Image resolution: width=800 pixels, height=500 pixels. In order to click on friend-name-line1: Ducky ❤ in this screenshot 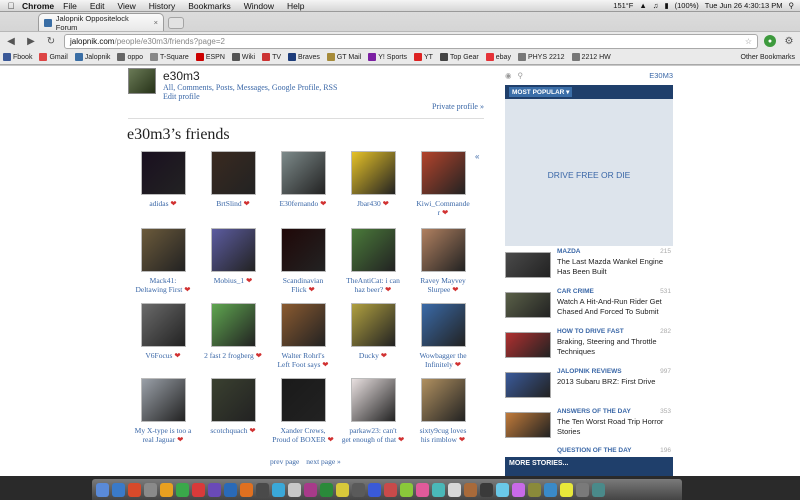, I will do `click(373, 355)`.